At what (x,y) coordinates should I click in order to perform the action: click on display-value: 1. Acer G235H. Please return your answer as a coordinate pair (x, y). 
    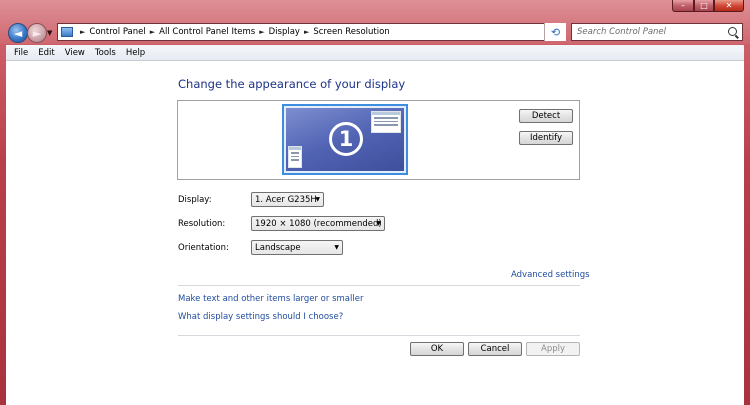
    Looking at the image, I should click on (286, 199).